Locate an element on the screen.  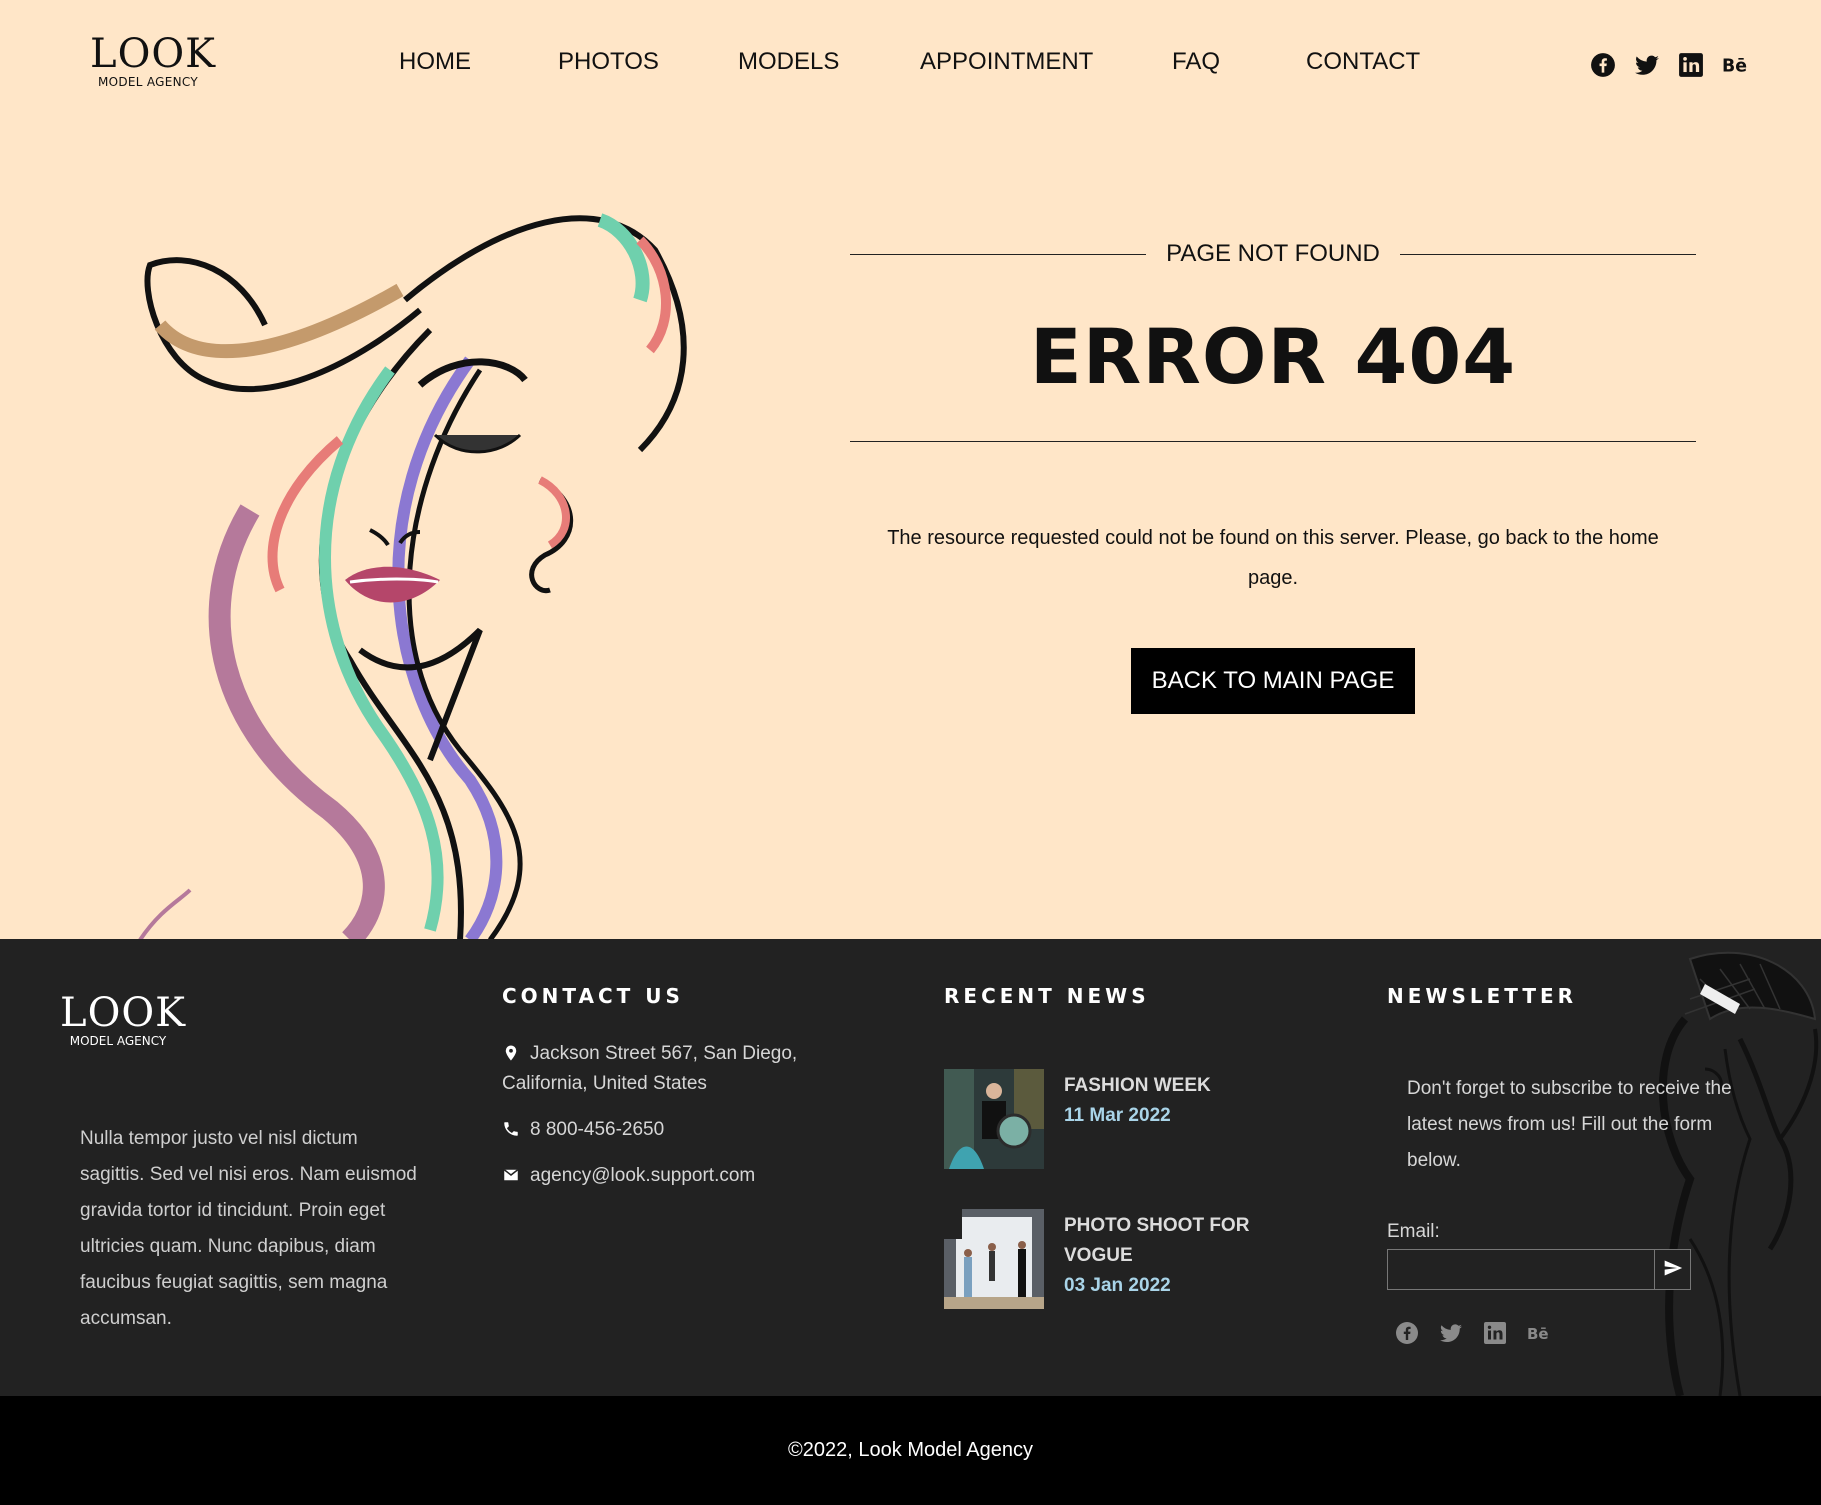
news-date: 11 Mar 2022 is located at coordinates (1117, 1115).